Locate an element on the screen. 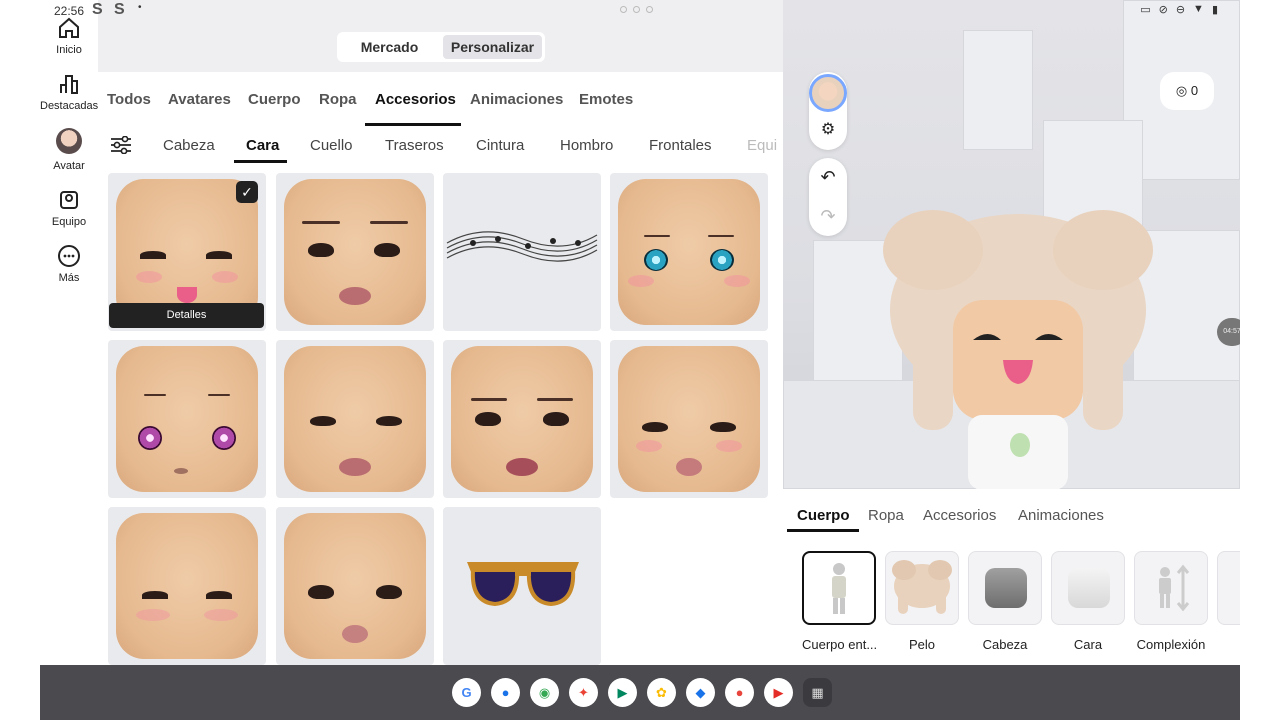 The image size is (1280, 720). roblox-icon: ◆ is located at coordinates (700, 692).